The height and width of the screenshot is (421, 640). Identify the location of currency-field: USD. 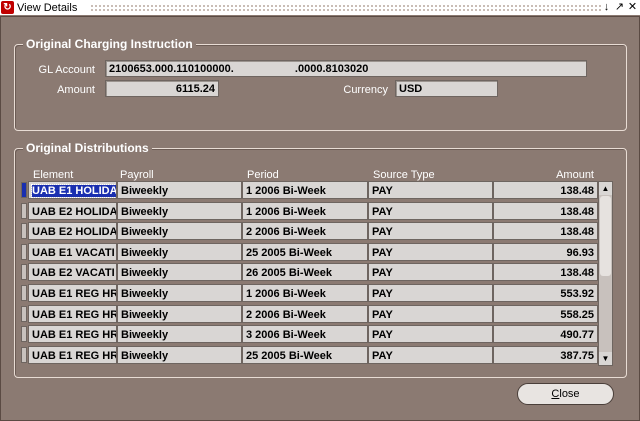
(446, 88).